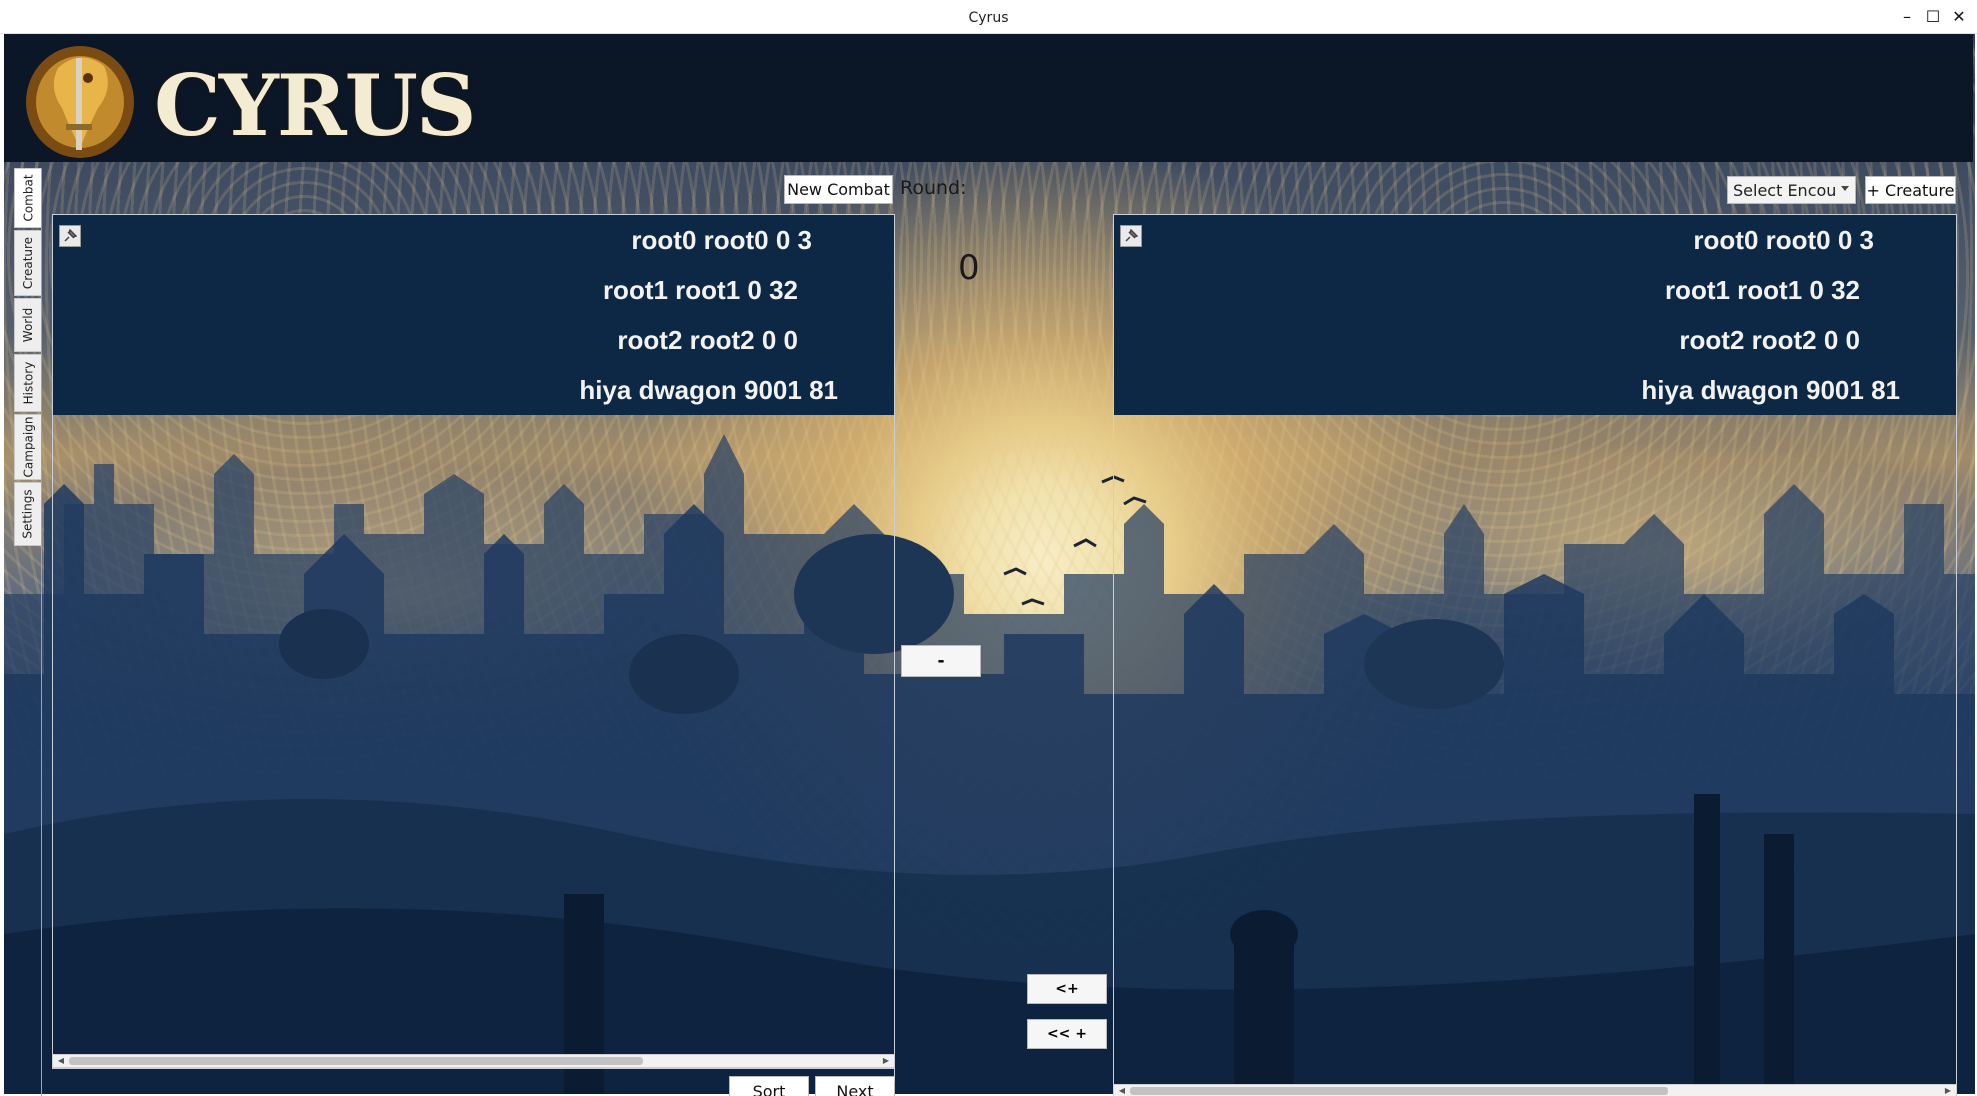 This screenshot has width=1977, height=1096. I want to click on right-initiative-row-1: root0 root0 0 3, so click(1783, 250).